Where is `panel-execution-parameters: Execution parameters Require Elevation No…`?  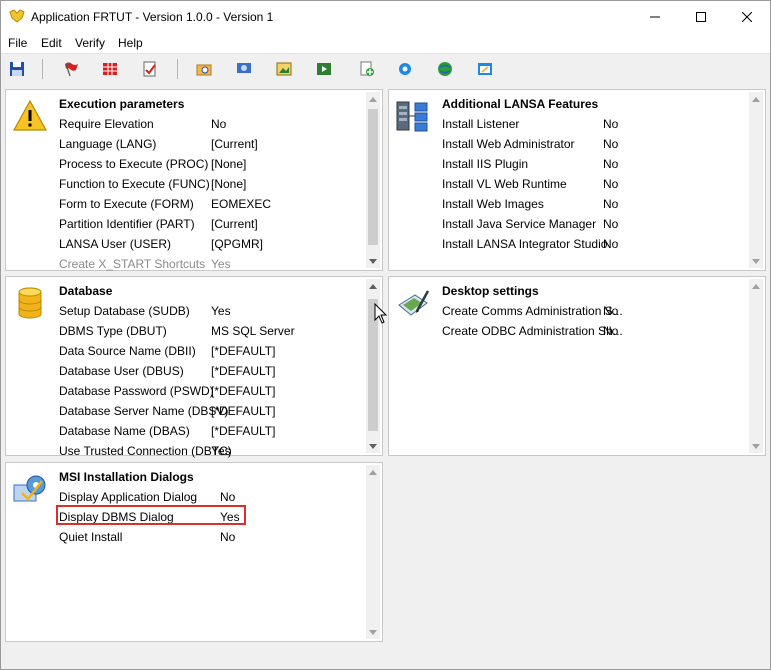
panel-execution-parameters: Execution parameters Require Elevation No… is located at coordinates (194, 180).